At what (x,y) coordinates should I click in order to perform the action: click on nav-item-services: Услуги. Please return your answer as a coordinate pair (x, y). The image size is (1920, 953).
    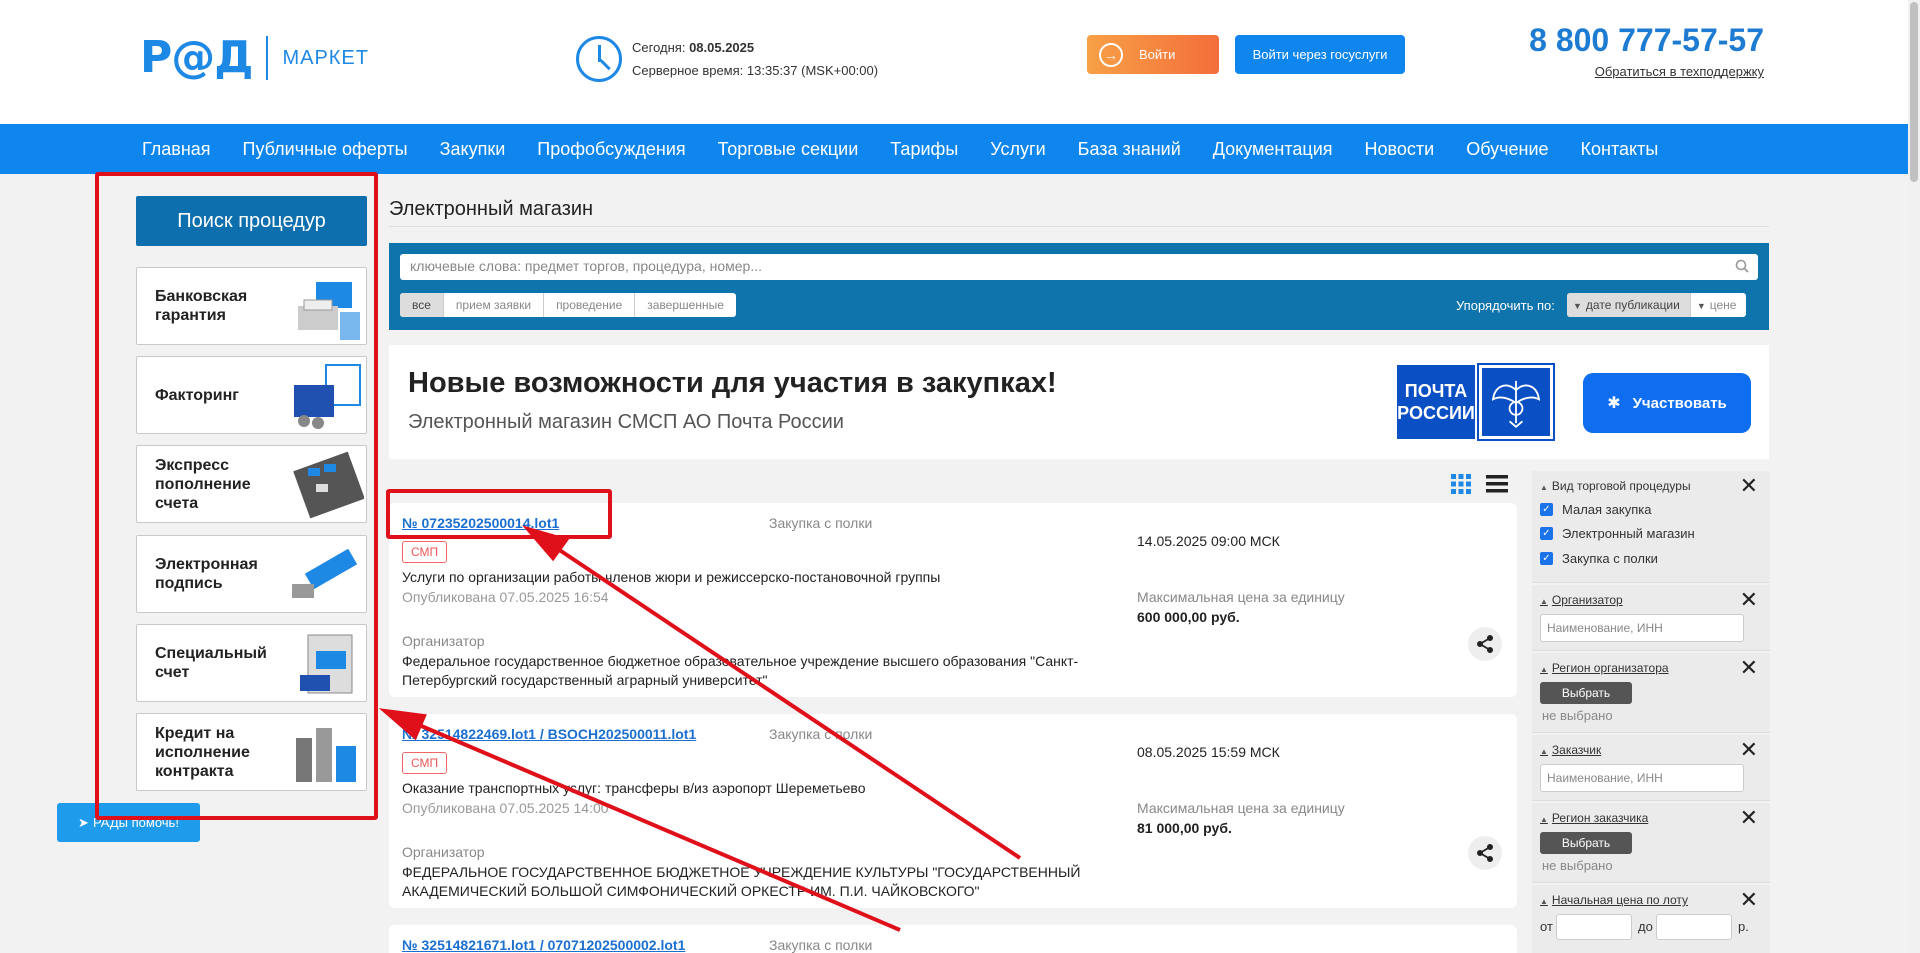
    Looking at the image, I should click on (1017, 149).